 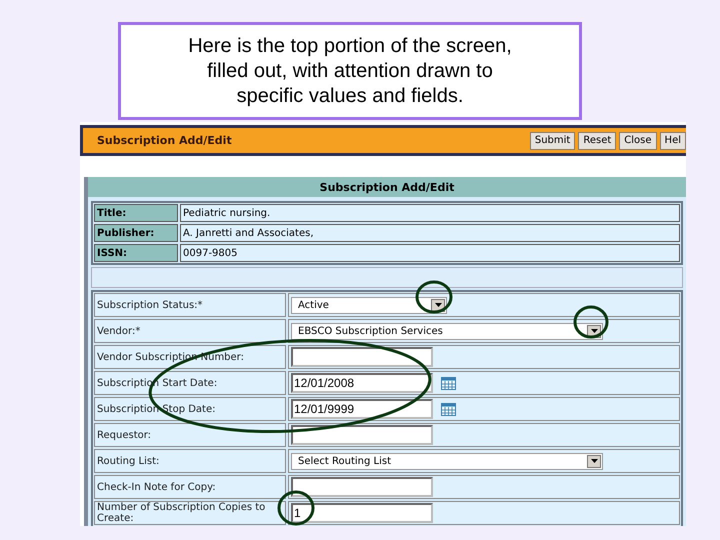 I want to click on toolbar-button: Hel, so click(x=673, y=141).